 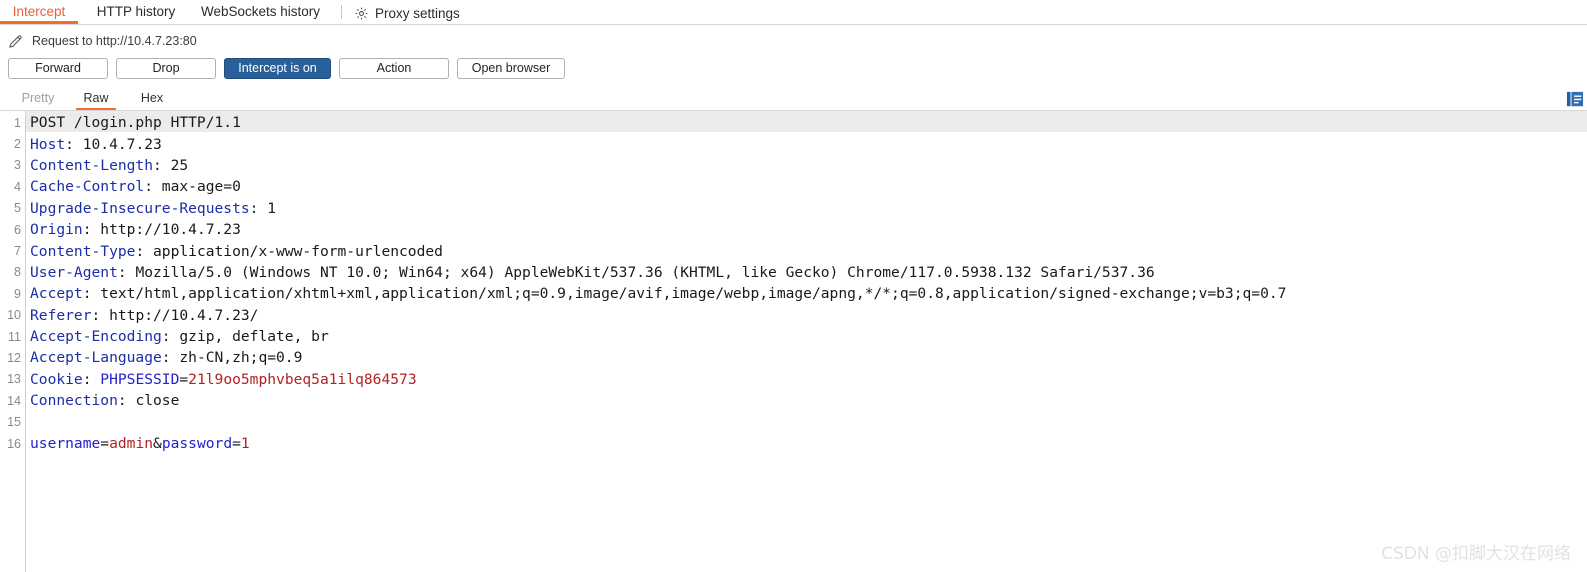 I want to click on line-text: Accept-Encoding: gzip, deflate, br, so click(x=179, y=337).